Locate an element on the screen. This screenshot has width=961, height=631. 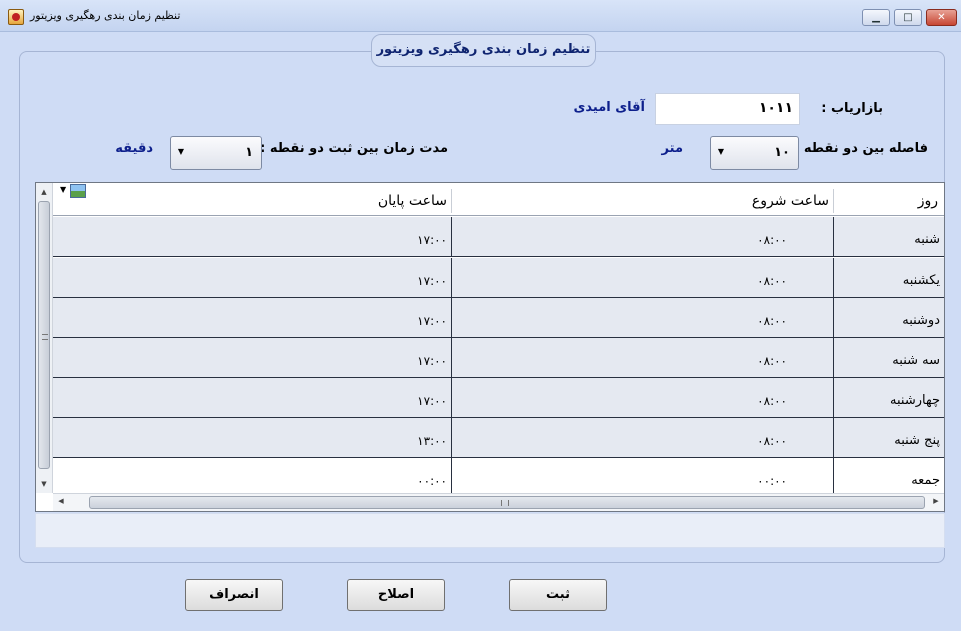
duration-select: ۱ ▼ is located at coordinates (216, 153).